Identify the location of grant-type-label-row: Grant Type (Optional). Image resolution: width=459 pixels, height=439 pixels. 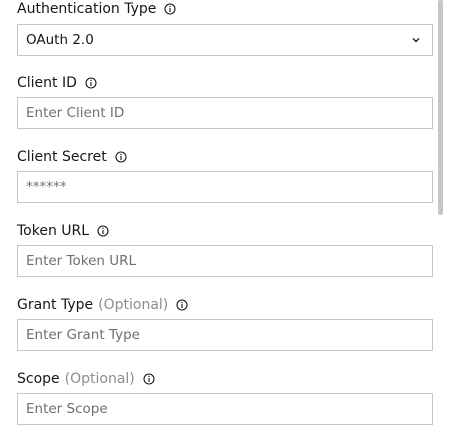
(102, 305).